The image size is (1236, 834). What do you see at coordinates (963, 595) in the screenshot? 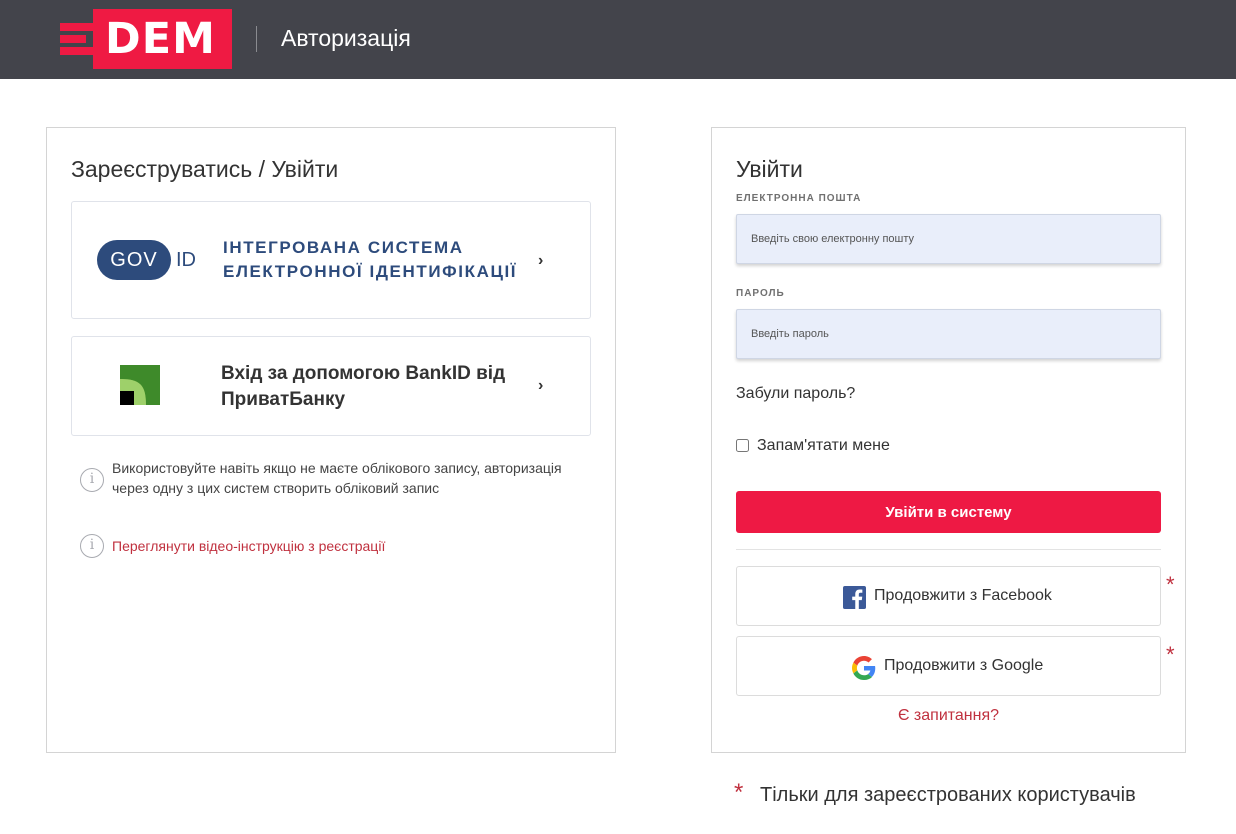
I see `facebook-label: Продовжити з Facebook` at bounding box center [963, 595].